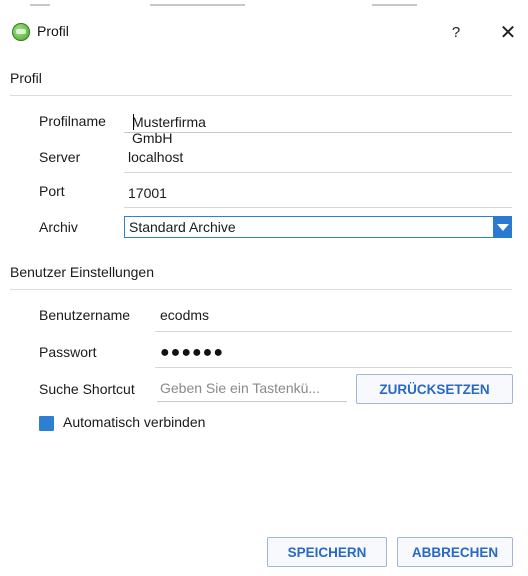  I want to click on section-title-benutzer: Benutzer Einstellungen, so click(82, 272).